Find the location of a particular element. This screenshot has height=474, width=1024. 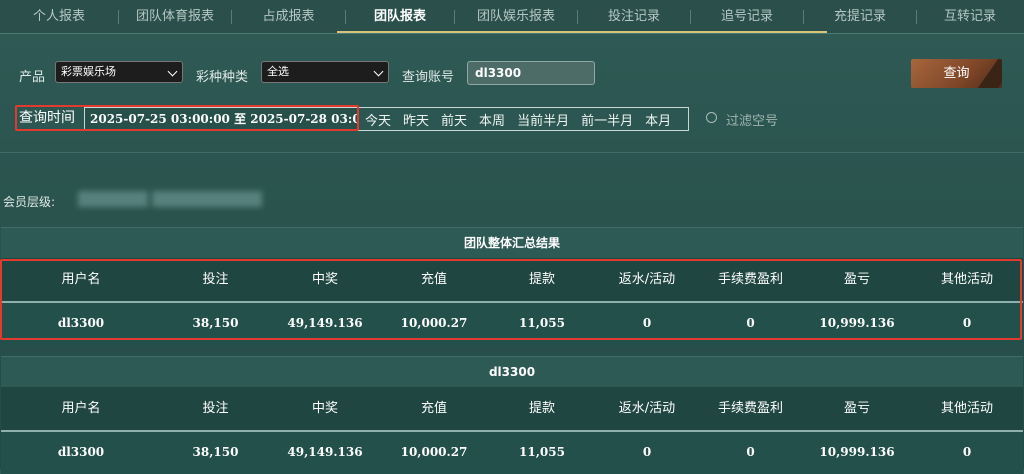

user-detail-title: dl3300 is located at coordinates (512, 371).